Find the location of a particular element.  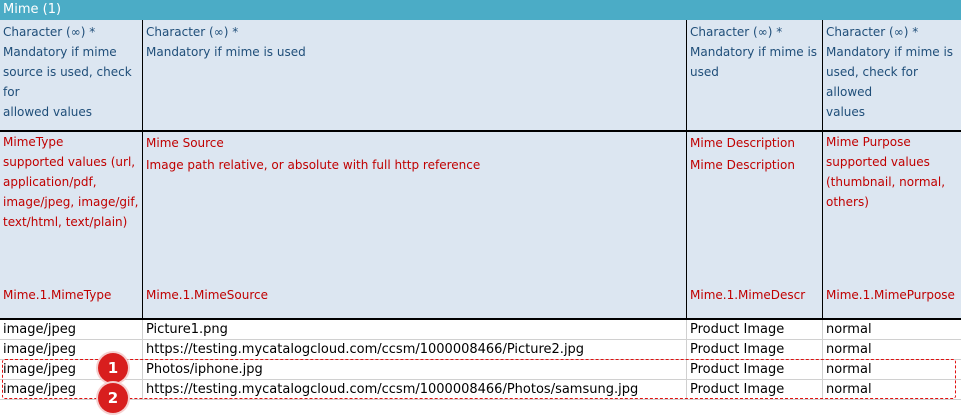

step-marker-1: 1 is located at coordinates (113, 368).